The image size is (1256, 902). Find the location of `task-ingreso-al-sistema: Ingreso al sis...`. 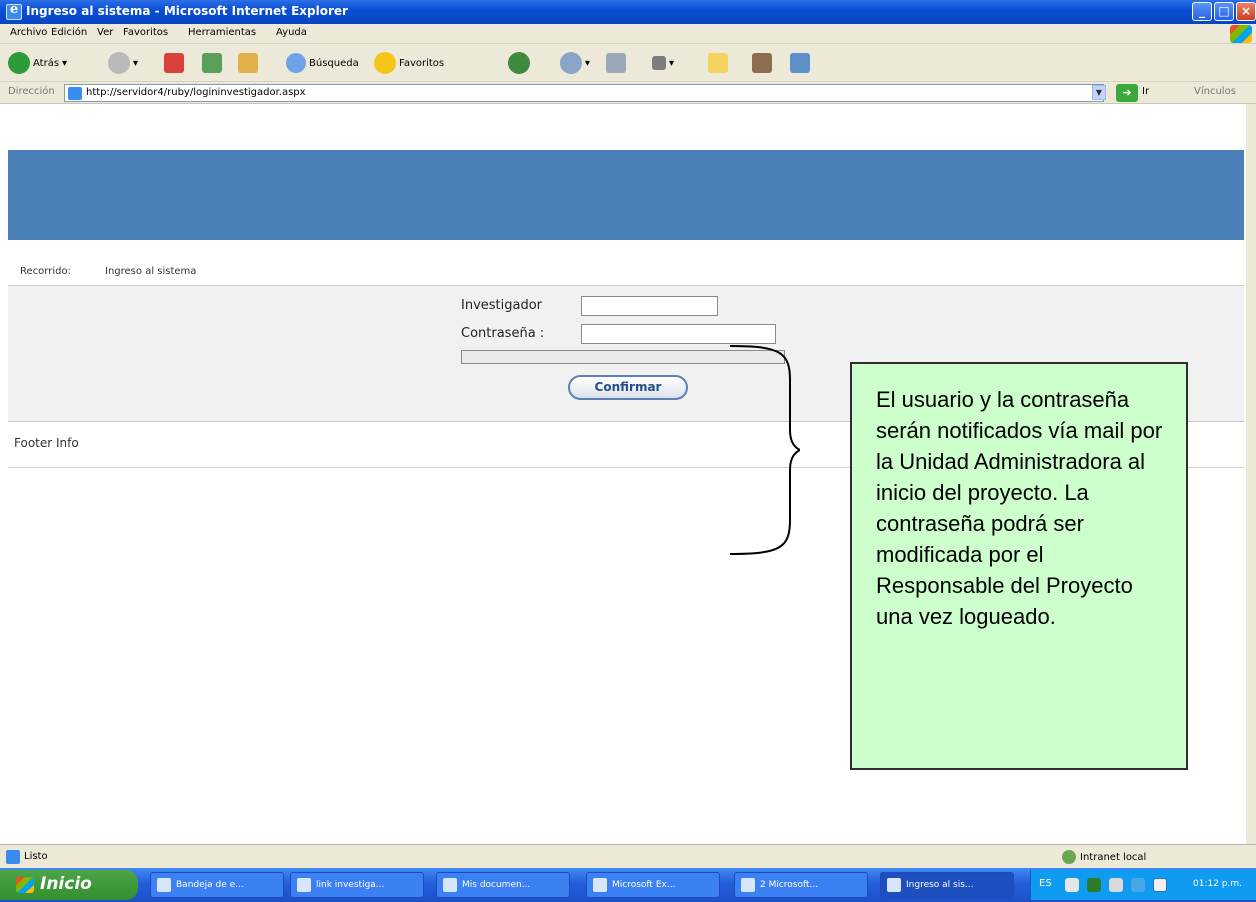

task-ingreso-al-sistema: Ingreso al sis... is located at coordinates (947, 885).